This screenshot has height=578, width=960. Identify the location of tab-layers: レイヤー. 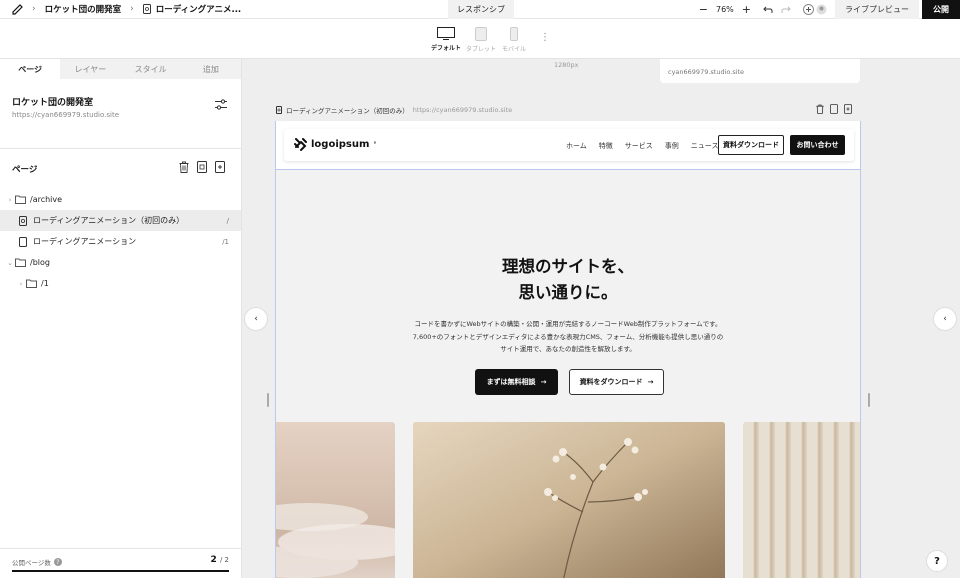
(90, 69).